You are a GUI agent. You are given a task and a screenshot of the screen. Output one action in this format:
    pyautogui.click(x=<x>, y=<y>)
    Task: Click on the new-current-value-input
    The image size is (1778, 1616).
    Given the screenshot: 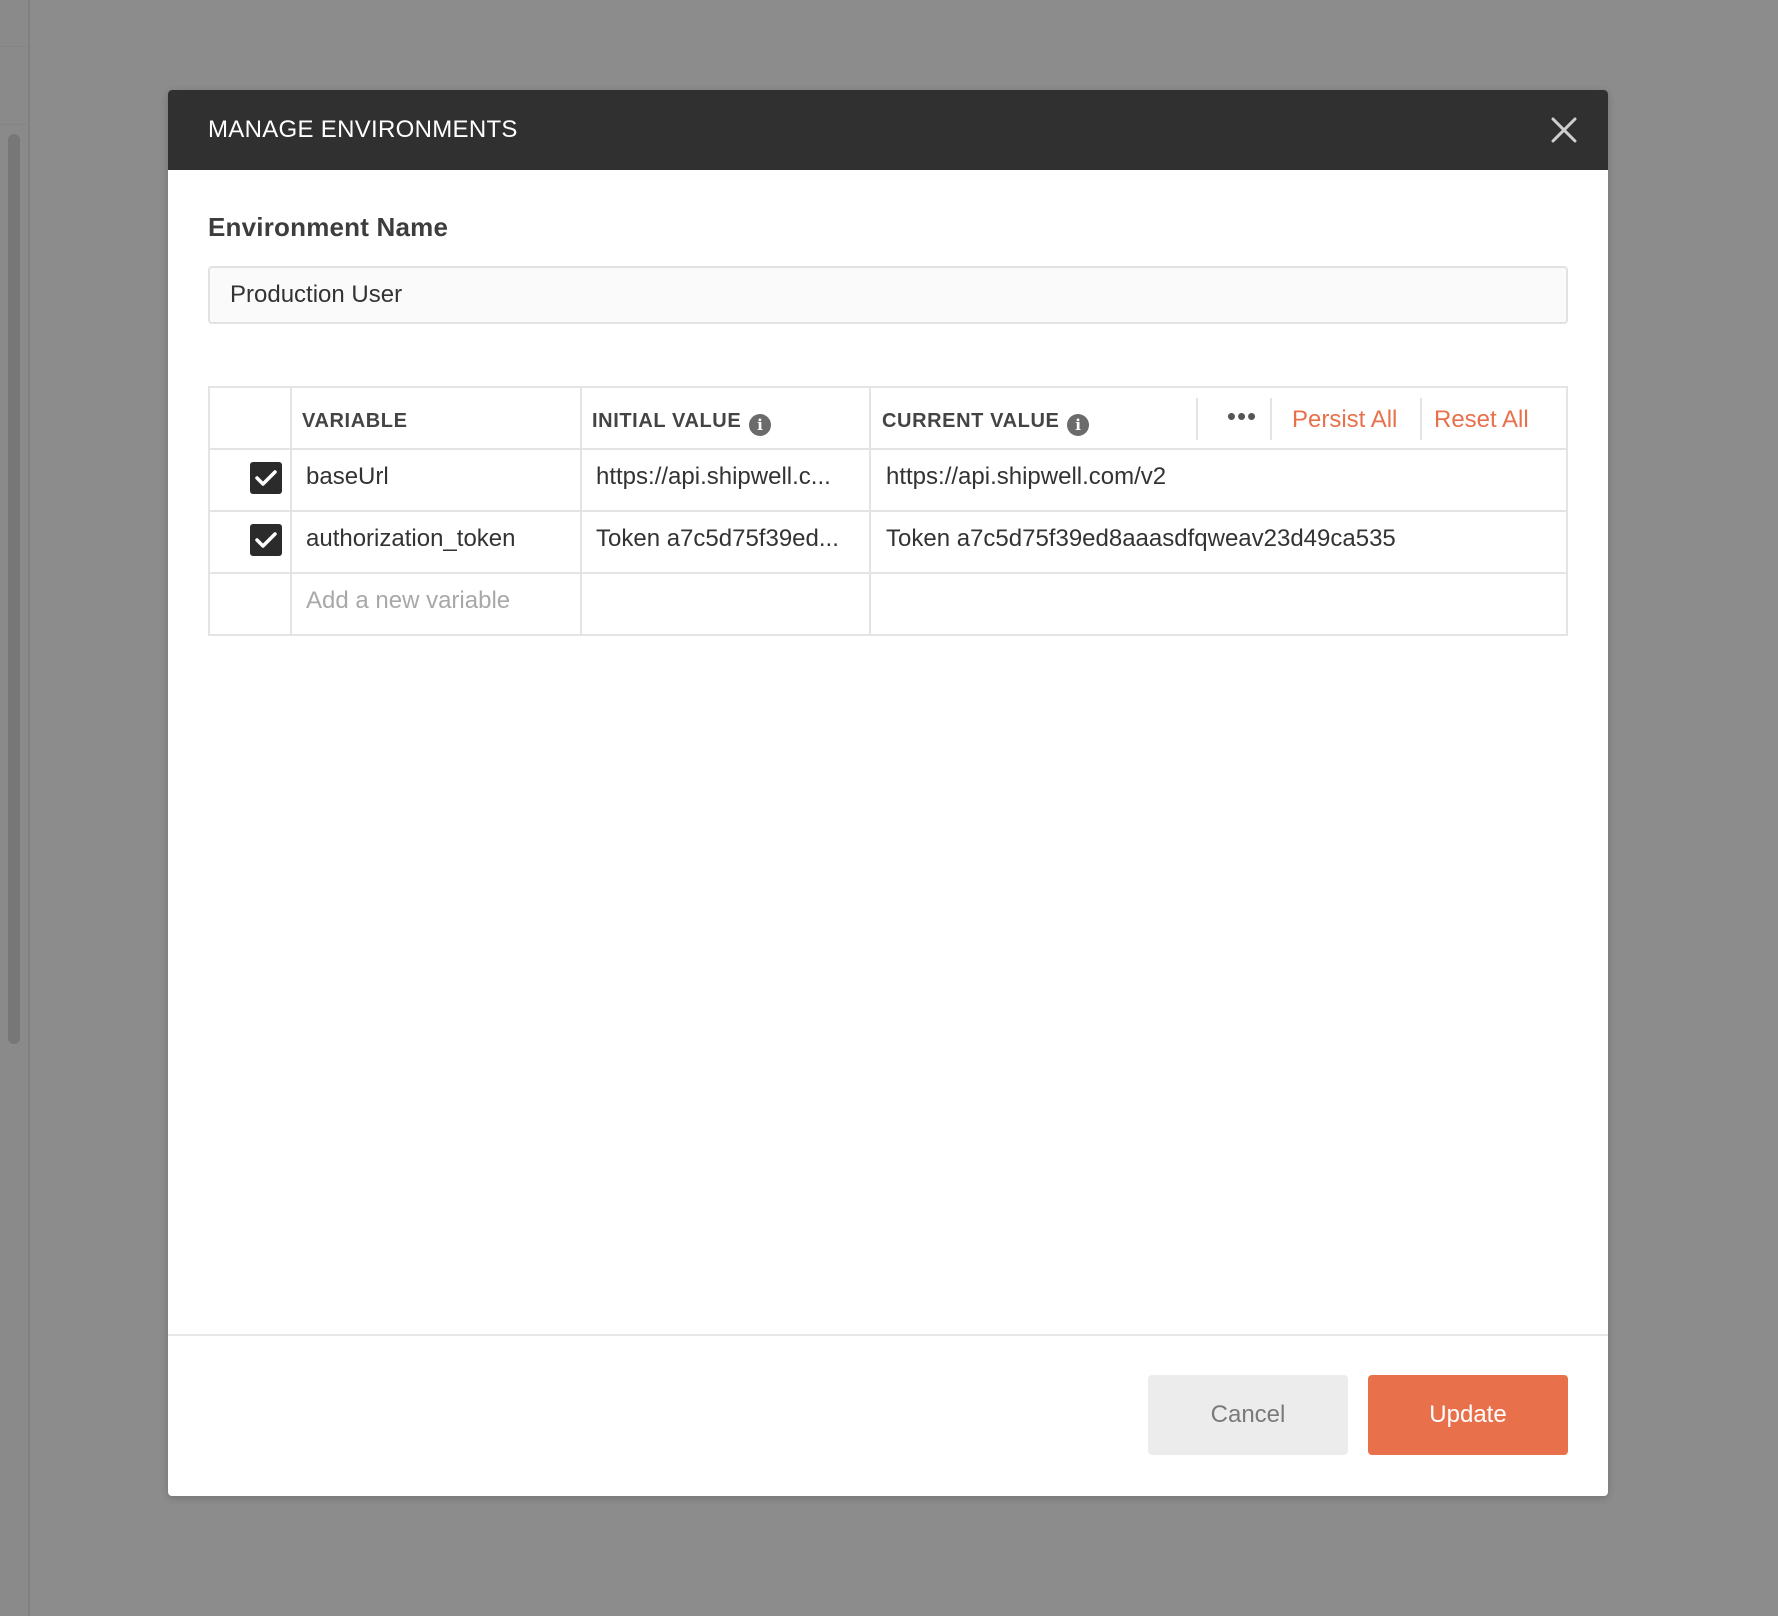 What is the action you would take?
    pyautogui.click(x=1221, y=602)
    